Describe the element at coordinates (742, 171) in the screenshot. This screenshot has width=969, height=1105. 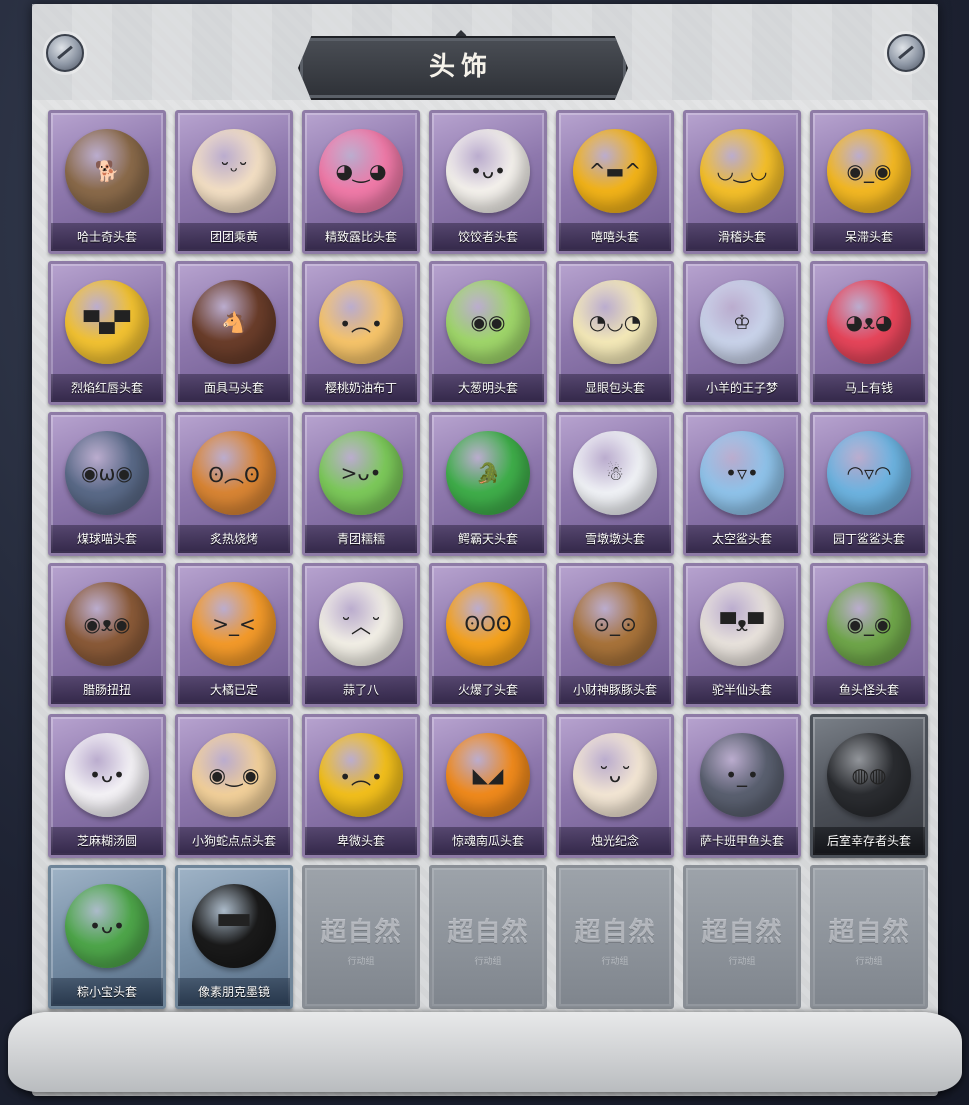
I see `funny-emoji-mask-icon: ◡‿◡` at that location.